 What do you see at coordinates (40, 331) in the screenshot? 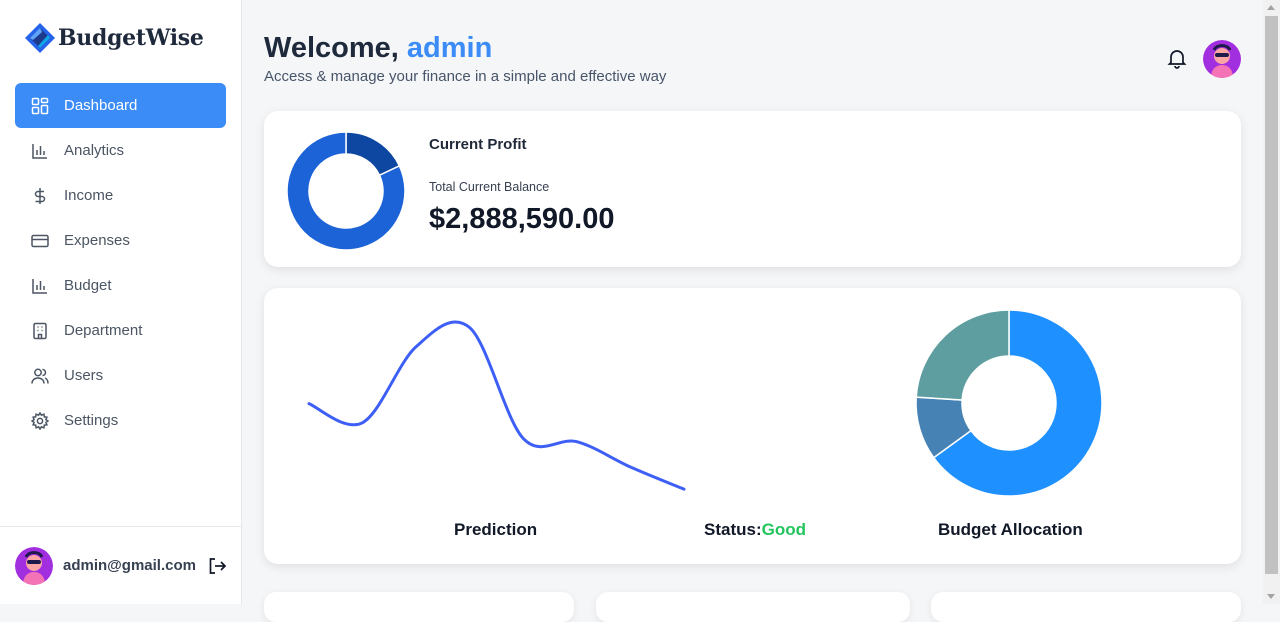
I see `building-icon` at bounding box center [40, 331].